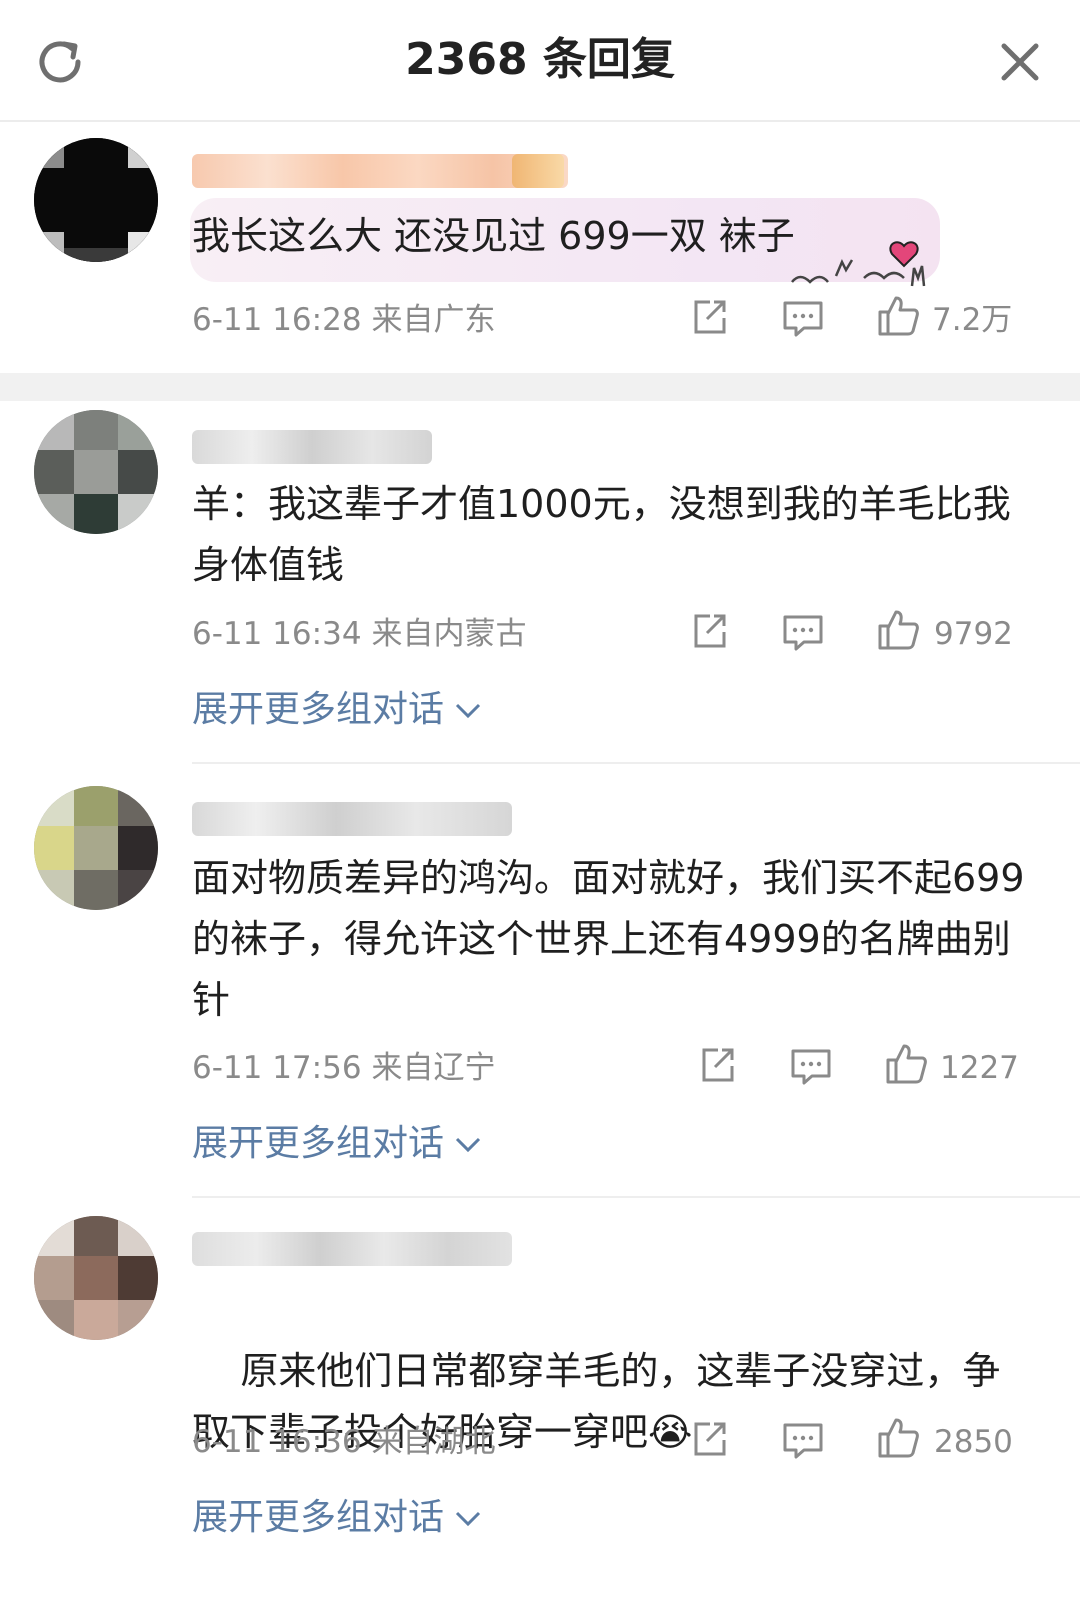  Describe the element at coordinates (979, 1068) in the screenshot. I see `like-count: 1227` at that location.